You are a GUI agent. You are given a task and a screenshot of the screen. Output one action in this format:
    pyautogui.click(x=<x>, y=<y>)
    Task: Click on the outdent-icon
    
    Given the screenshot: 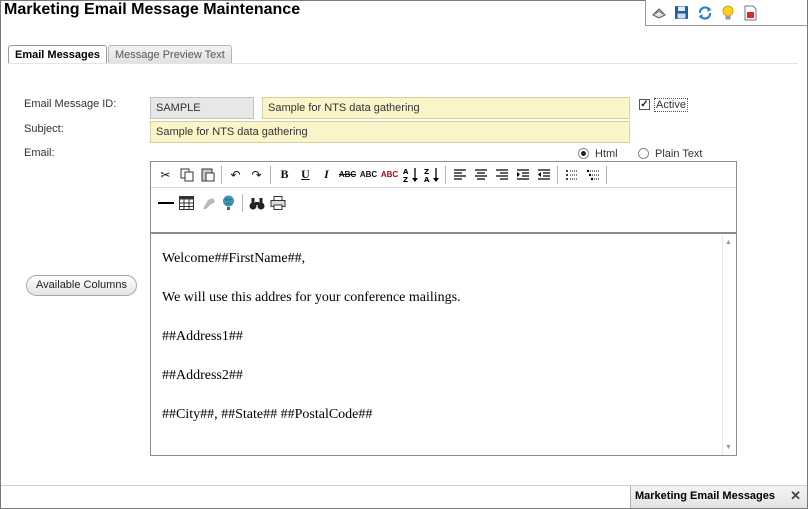 What is the action you would take?
    pyautogui.click(x=543, y=175)
    